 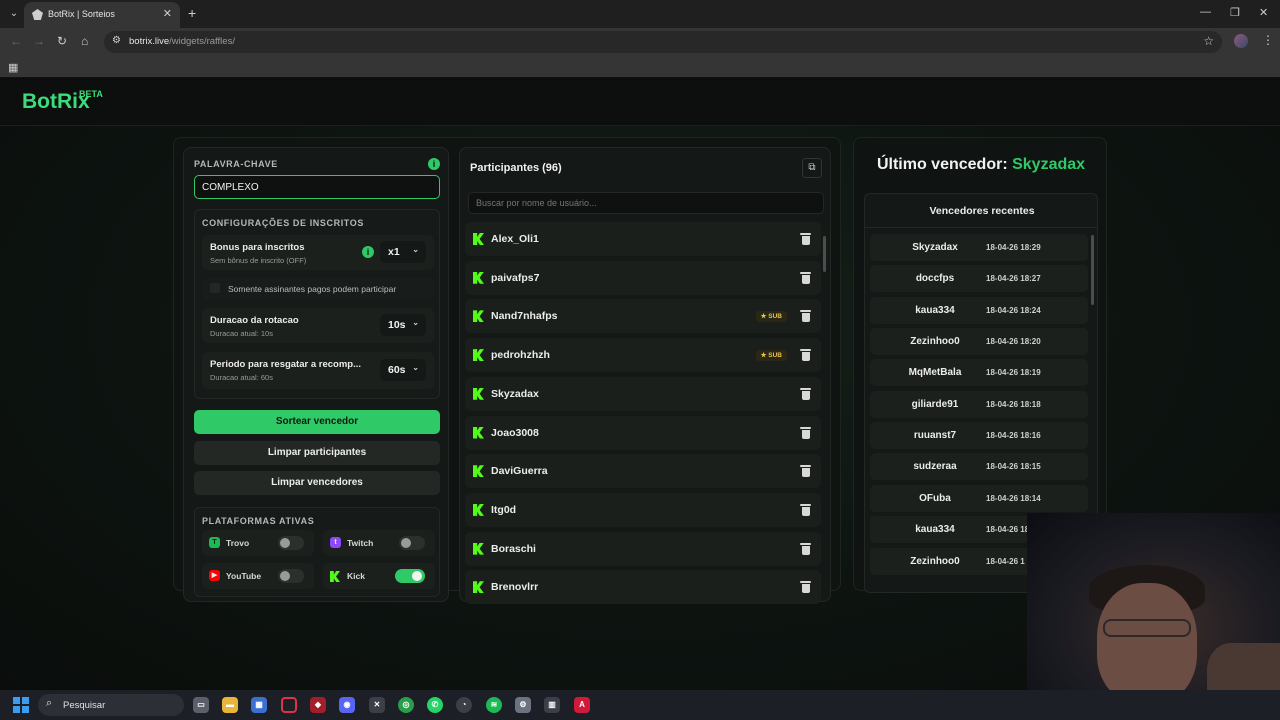 What do you see at coordinates (317, 422) in the screenshot?
I see `draw-winner-button: Sortear vencedor` at bounding box center [317, 422].